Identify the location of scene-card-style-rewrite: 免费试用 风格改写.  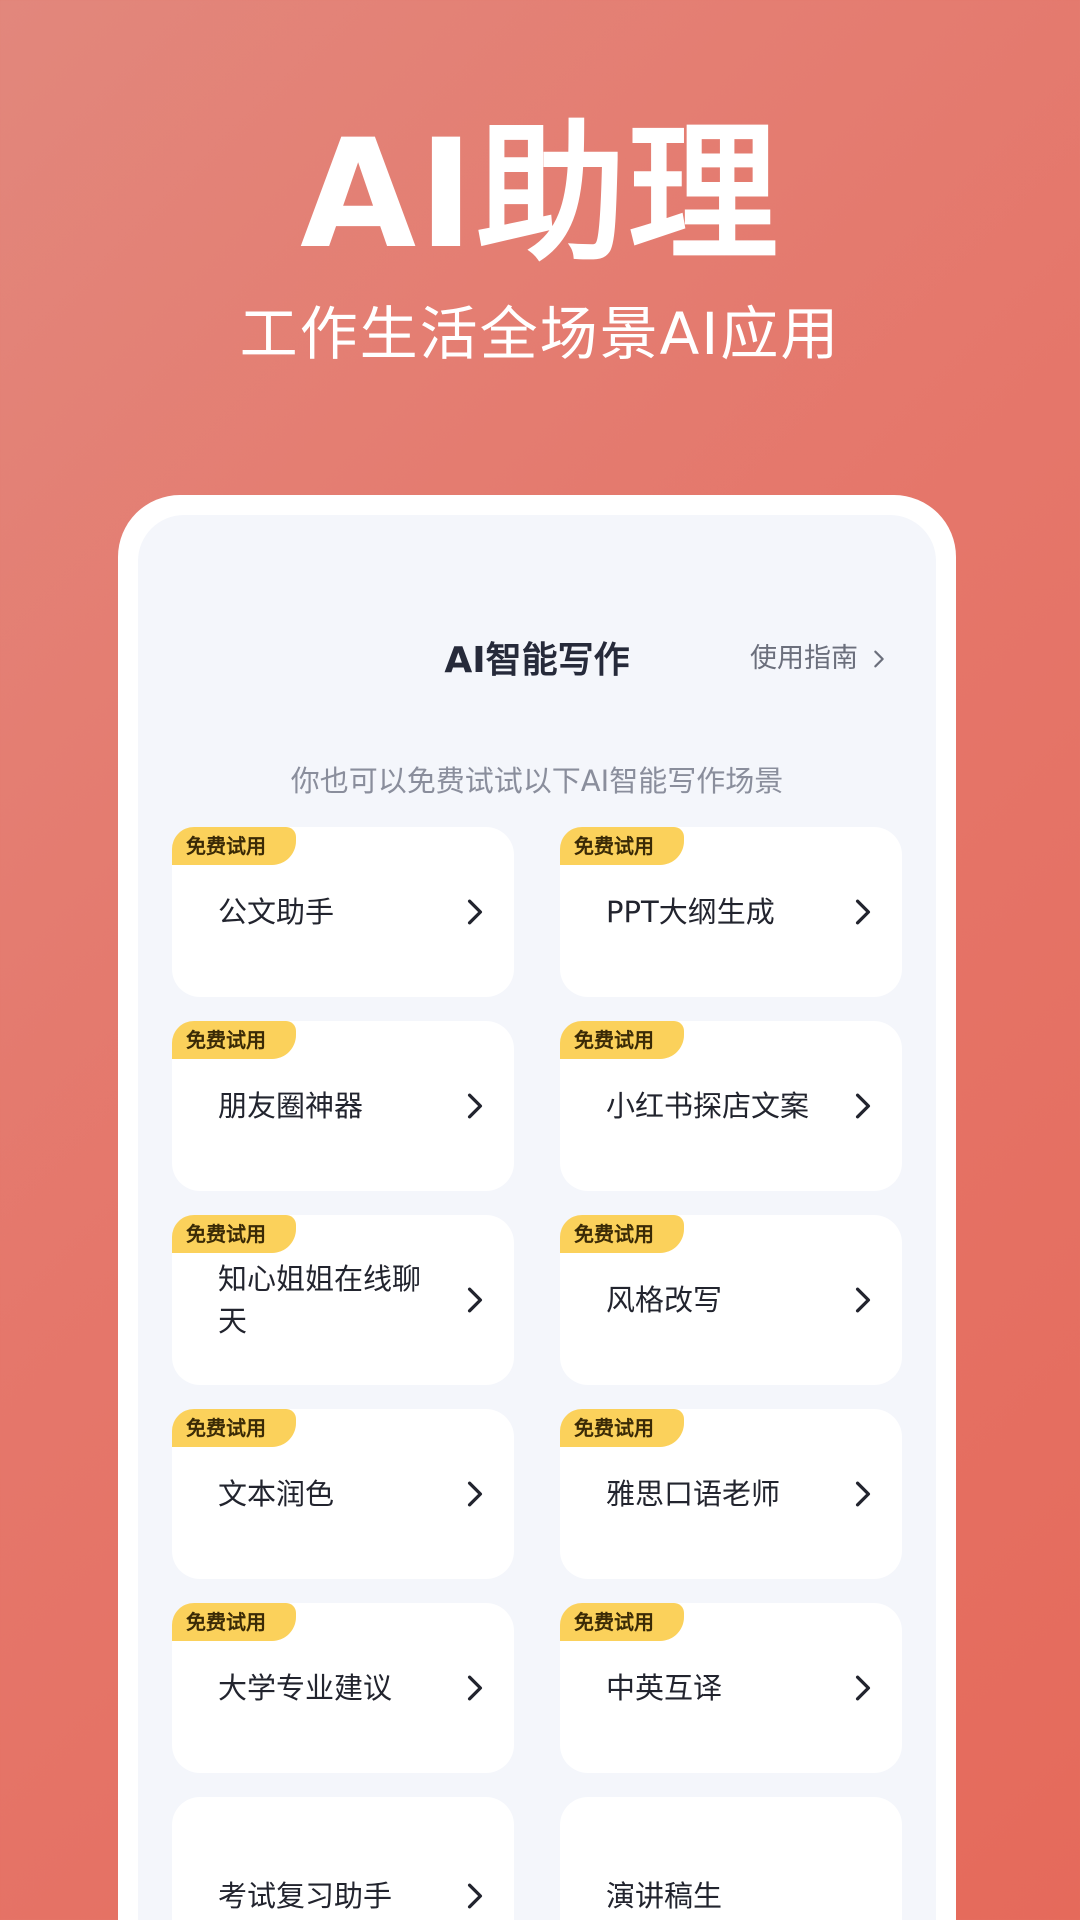
(731, 1300).